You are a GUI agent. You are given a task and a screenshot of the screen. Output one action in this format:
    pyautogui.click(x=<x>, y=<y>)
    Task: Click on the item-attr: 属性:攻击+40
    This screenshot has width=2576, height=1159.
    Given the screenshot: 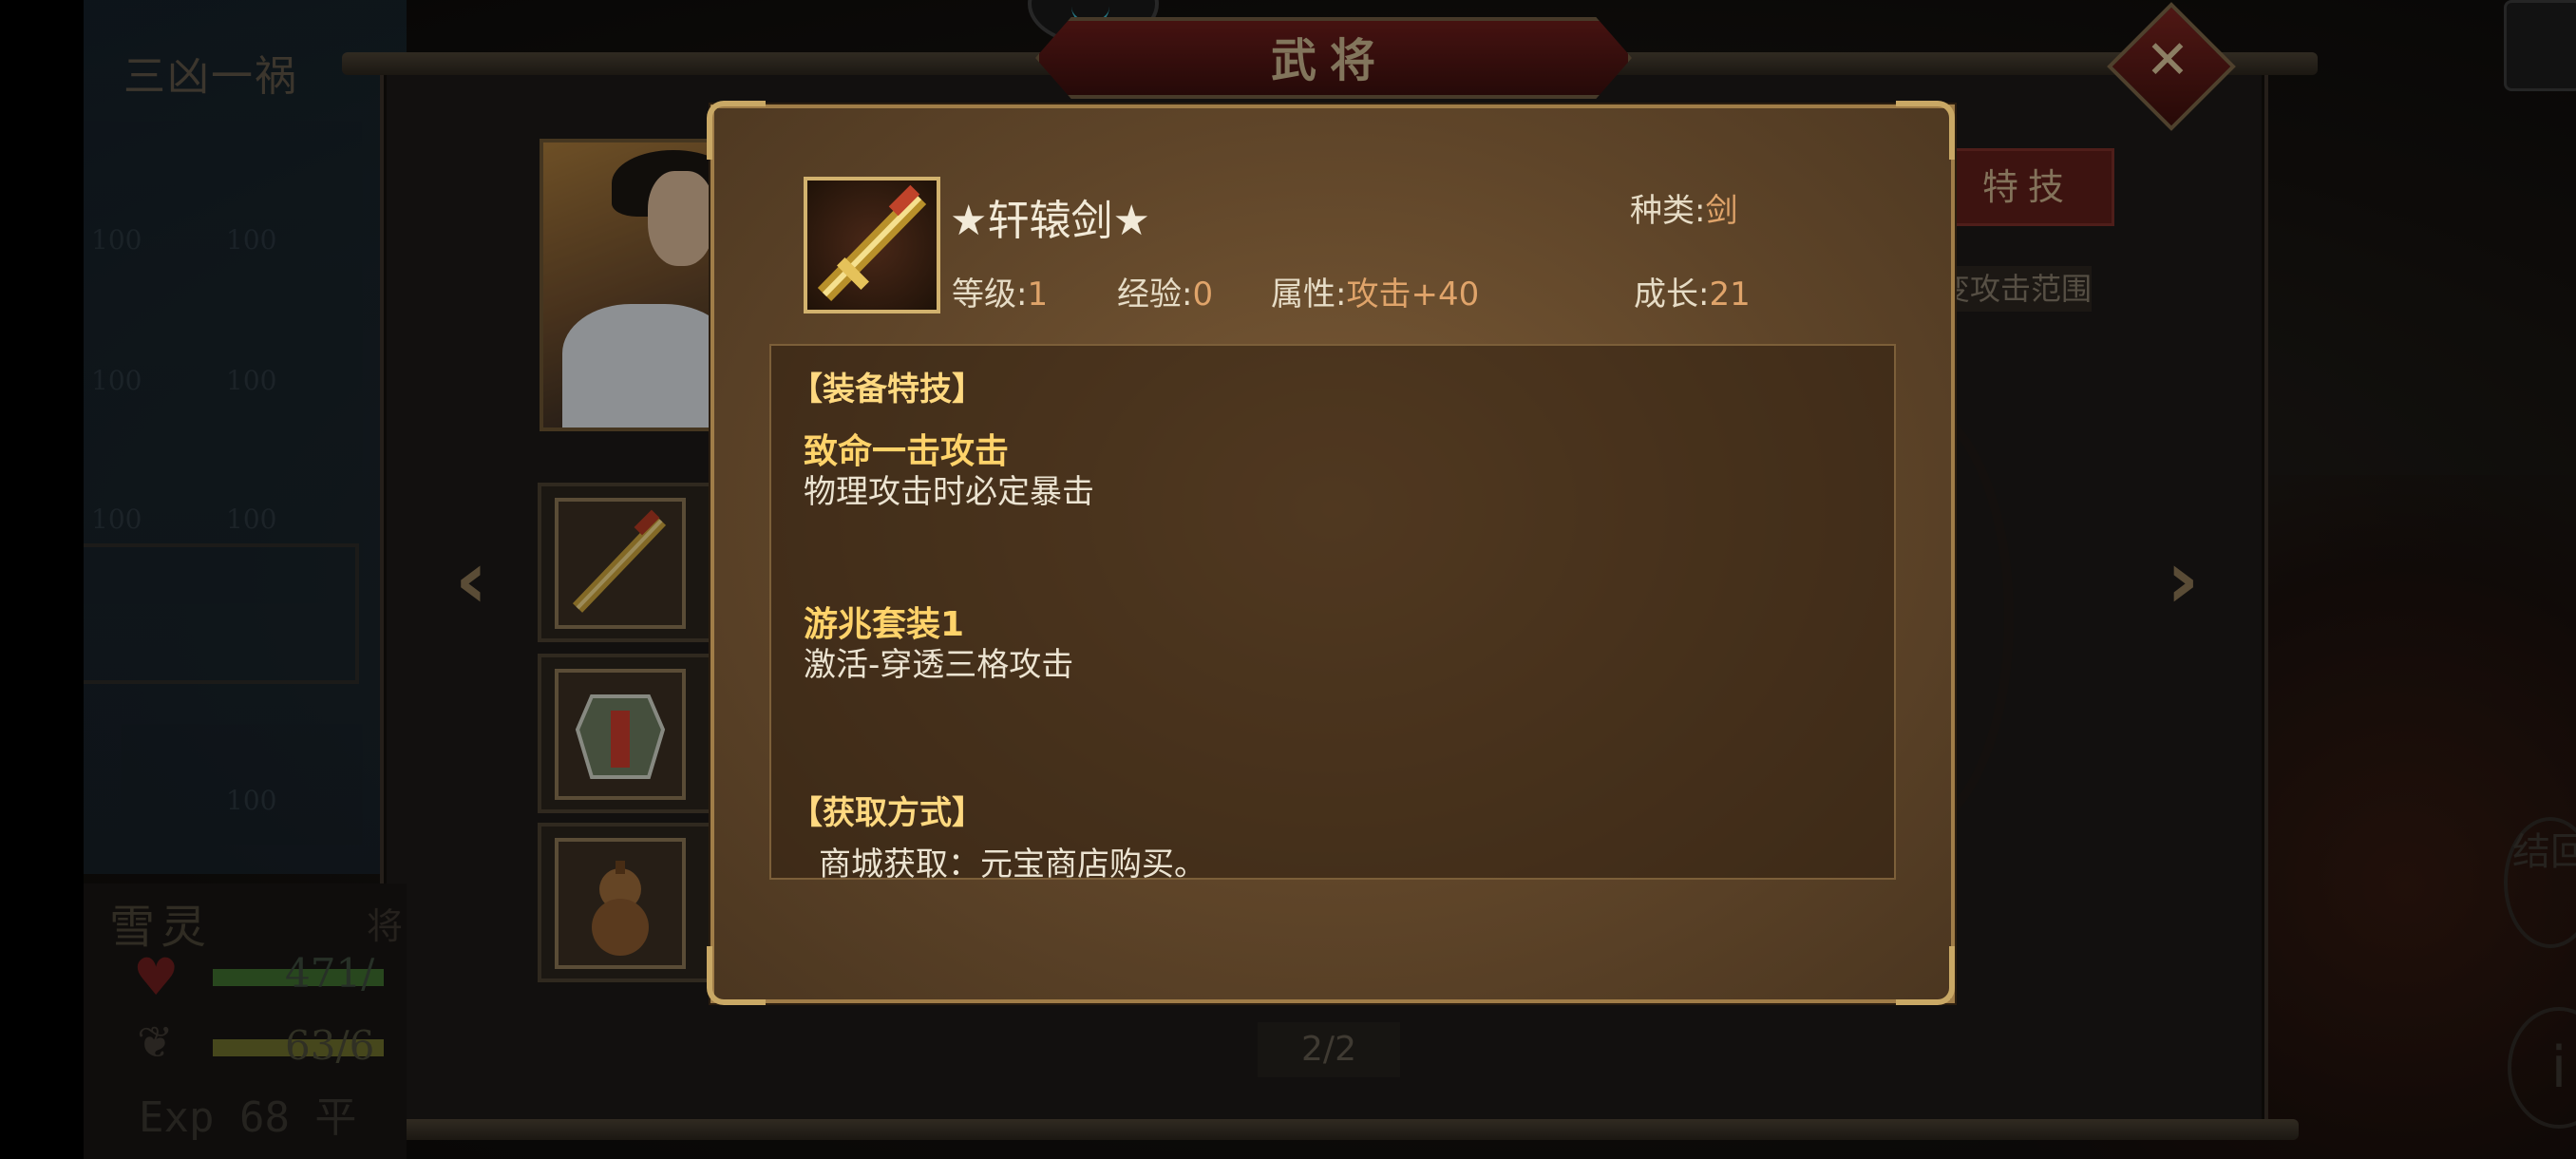 What is the action you would take?
    pyautogui.click(x=1375, y=291)
    